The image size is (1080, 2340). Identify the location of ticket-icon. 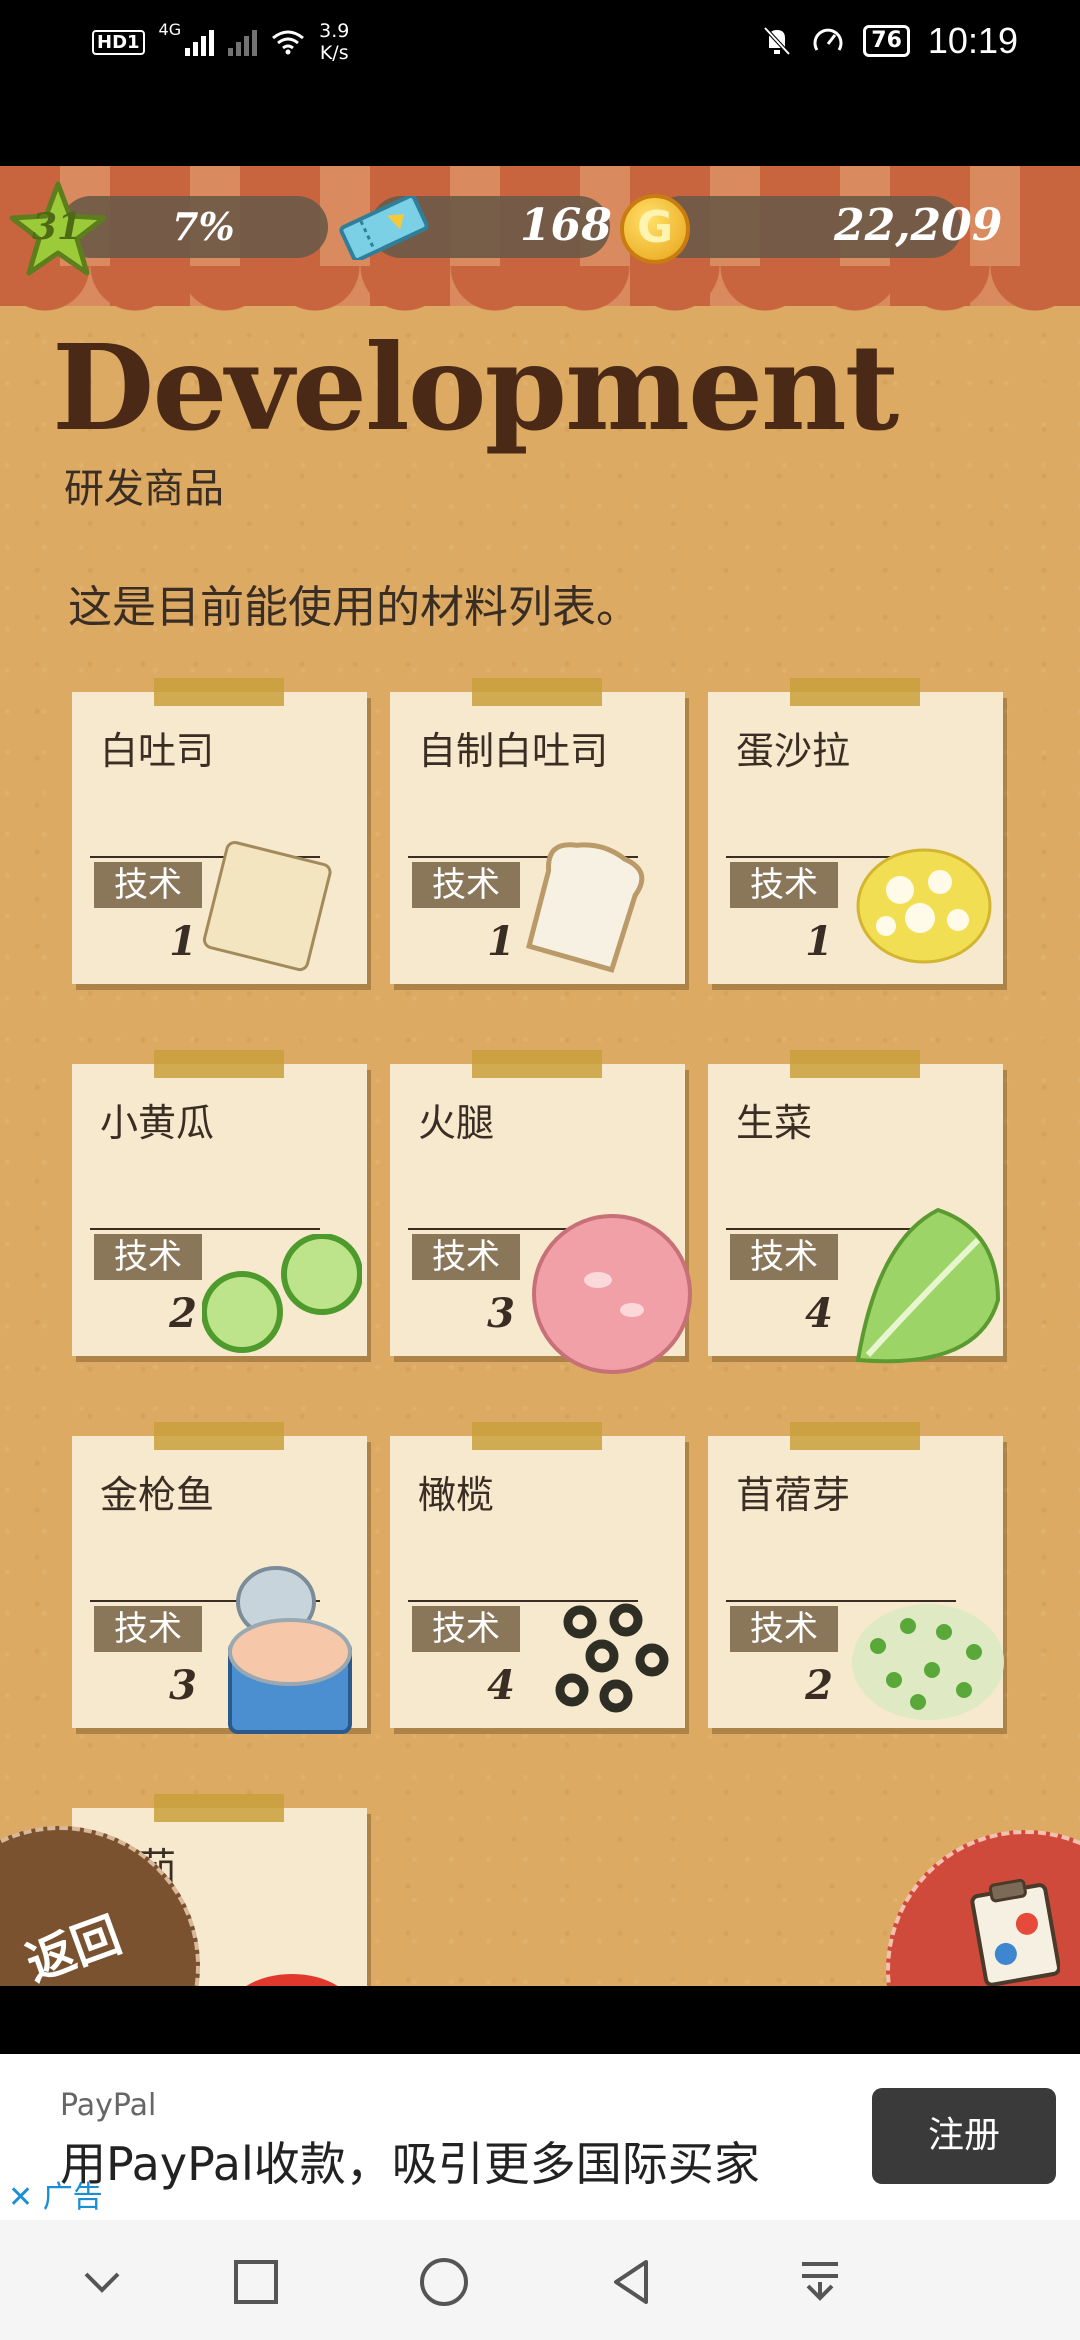
(384, 228).